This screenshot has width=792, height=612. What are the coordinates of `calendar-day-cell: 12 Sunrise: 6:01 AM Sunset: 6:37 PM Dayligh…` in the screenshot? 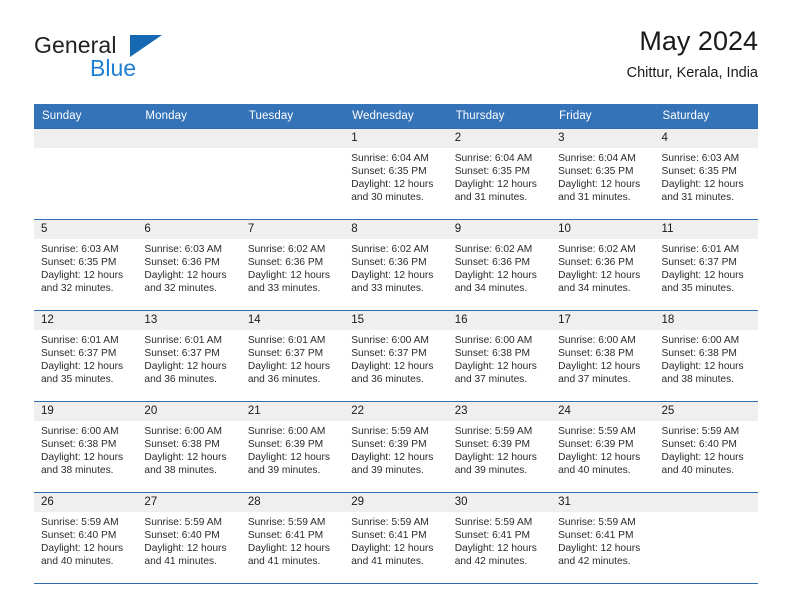 It's located at (86, 356).